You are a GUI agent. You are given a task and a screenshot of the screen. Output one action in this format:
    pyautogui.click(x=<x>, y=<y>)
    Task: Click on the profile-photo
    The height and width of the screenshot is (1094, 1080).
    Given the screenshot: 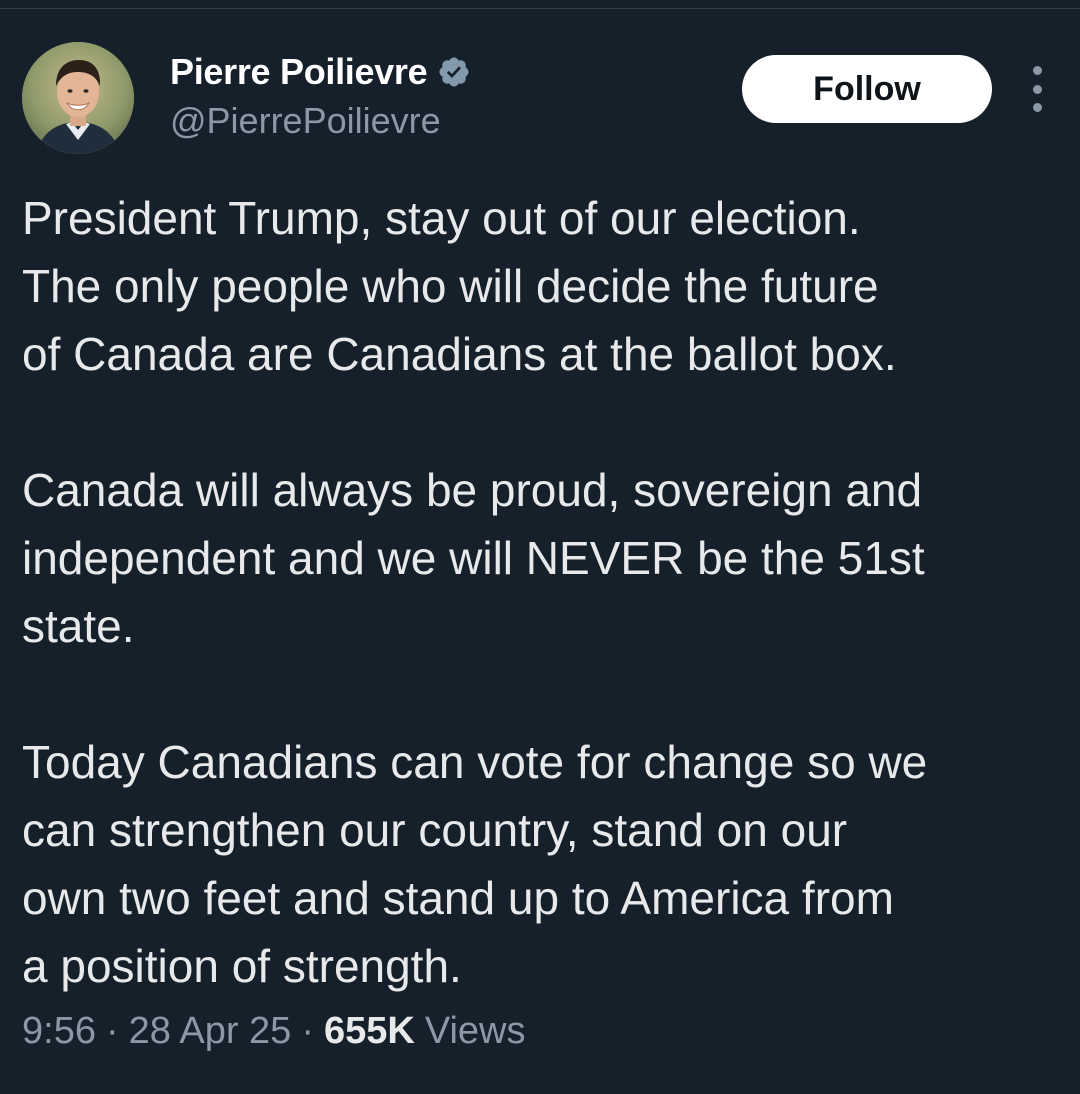 What is the action you would take?
    pyautogui.click(x=78, y=98)
    